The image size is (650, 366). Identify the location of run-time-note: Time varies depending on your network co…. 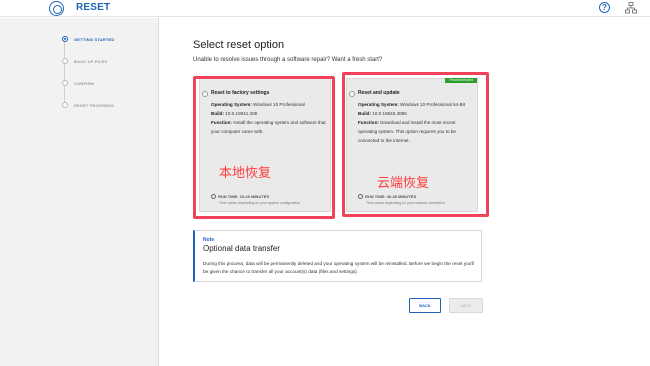
(406, 203).